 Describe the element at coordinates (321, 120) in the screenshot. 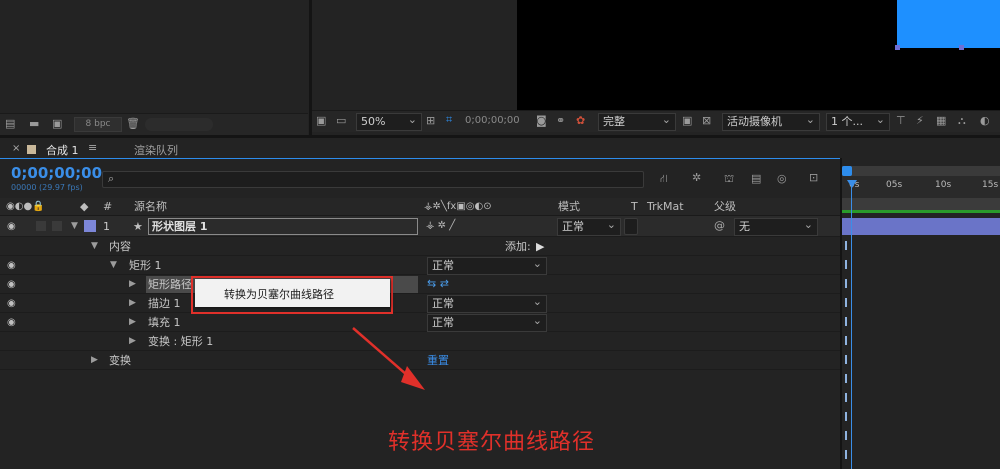

I see `always-preview-icon: ▣` at that location.